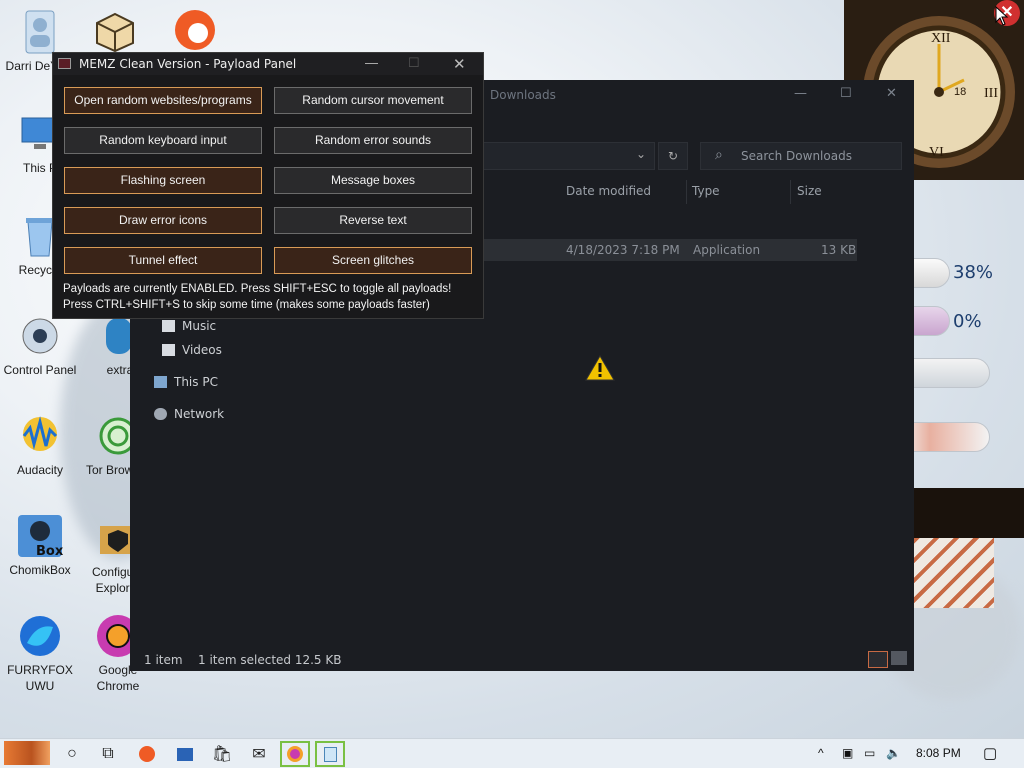 Image resolution: width=1024 pixels, height=768 pixels. Describe the element at coordinates (954, 573) in the screenshot. I see `glitch-stripes` at that location.